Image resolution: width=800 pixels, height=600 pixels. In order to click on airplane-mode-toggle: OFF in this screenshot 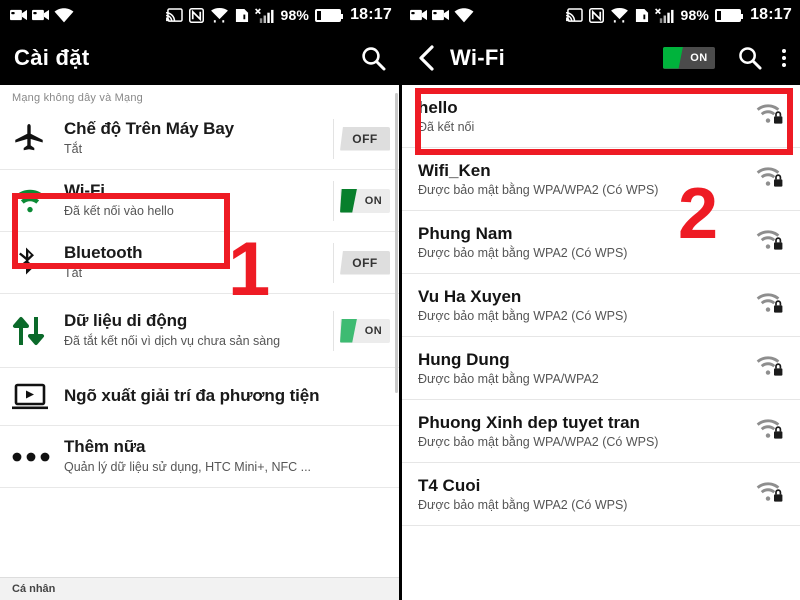, I will do `click(361, 138)`.